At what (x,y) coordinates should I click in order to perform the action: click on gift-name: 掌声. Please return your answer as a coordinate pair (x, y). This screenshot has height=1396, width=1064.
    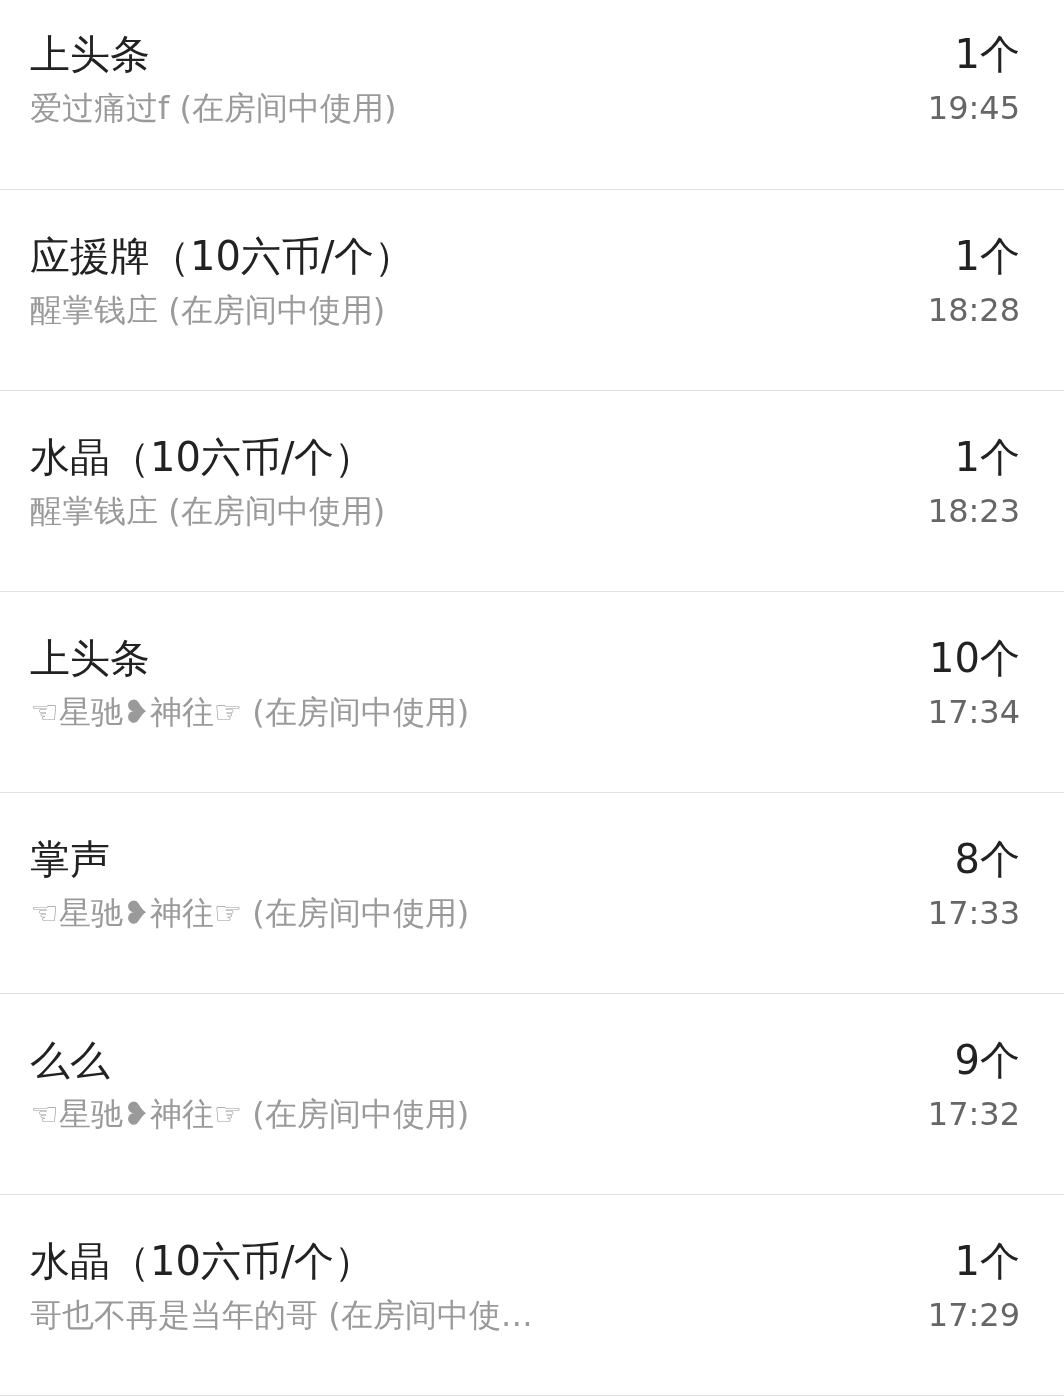
    Looking at the image, I should click on (70, 859).